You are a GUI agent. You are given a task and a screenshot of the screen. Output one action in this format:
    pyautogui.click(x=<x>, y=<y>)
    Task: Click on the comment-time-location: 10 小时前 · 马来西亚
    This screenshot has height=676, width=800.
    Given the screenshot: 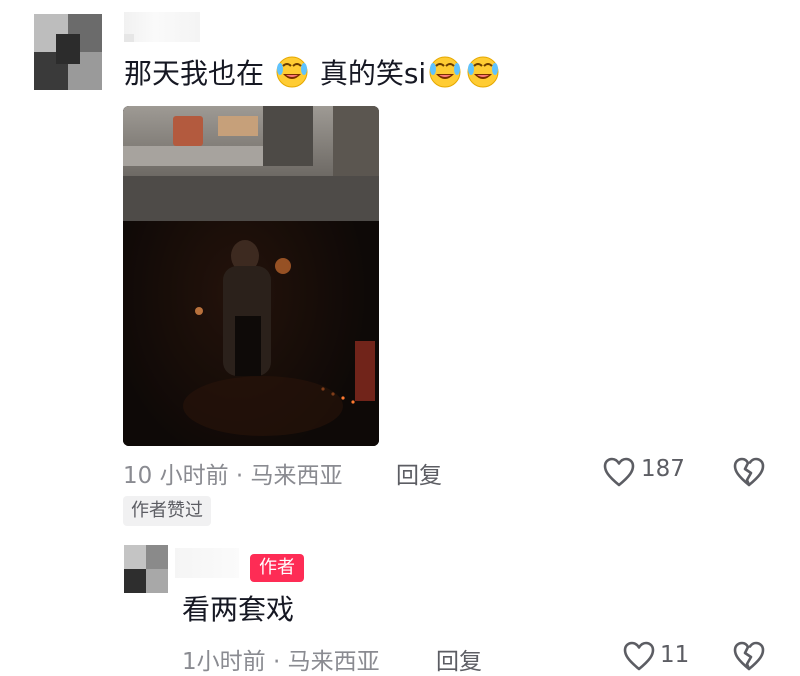 What is the action you would take?
    pyautogui.click(x=233, y=476)
    